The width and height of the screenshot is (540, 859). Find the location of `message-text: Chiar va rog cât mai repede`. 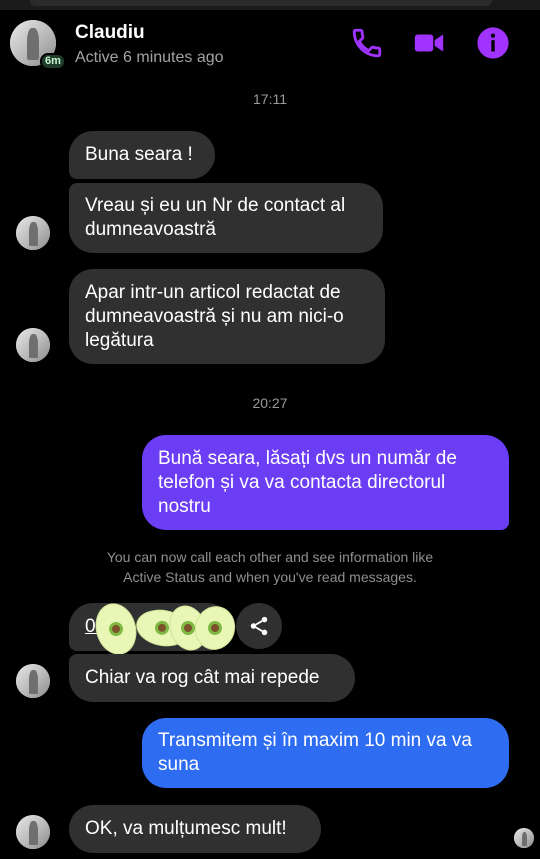

message-text: Chiar va rog cât mai repede is located at coordinates (202, 677).